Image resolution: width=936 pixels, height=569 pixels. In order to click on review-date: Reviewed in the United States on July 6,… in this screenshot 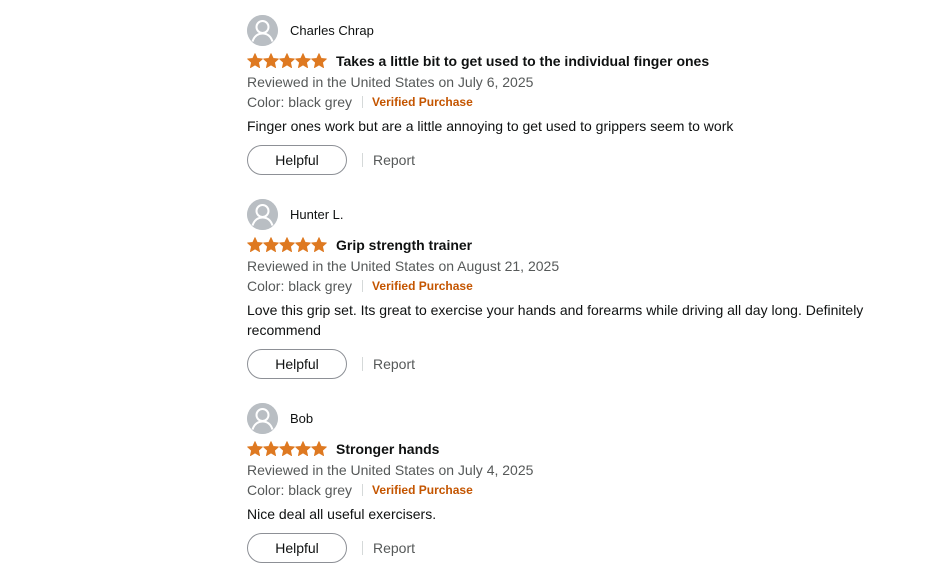, I will do `click(390, 82)`.